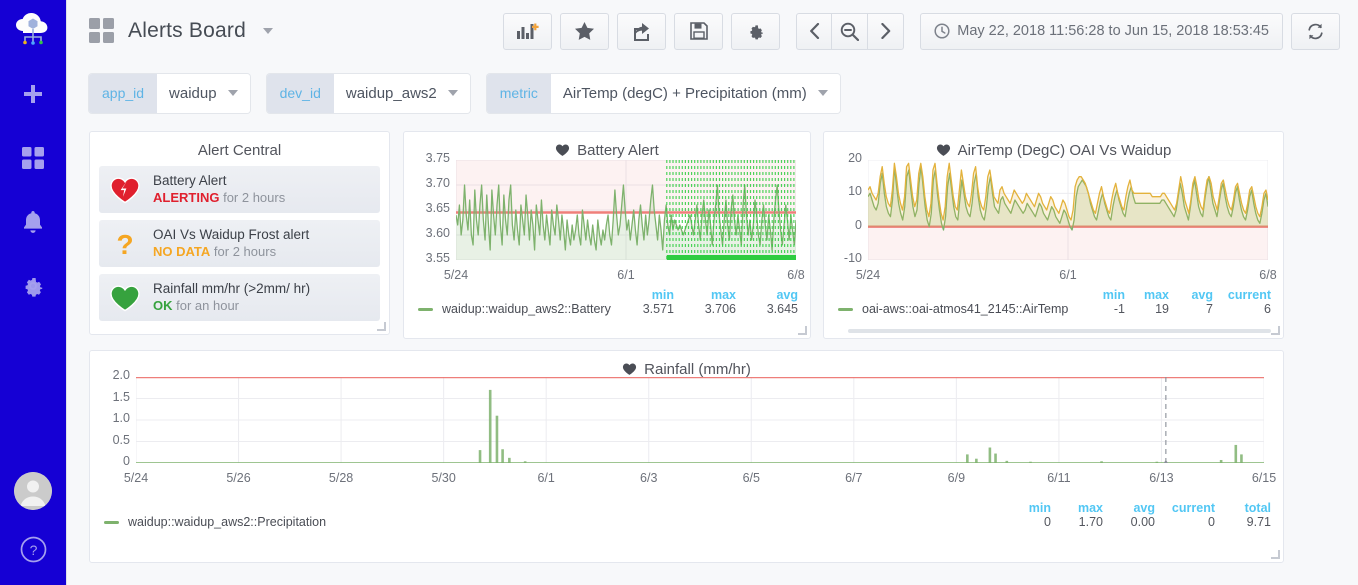 This screenshot has height=585, width=1358. I want to click on refresh-icon, so click(1315, 31).